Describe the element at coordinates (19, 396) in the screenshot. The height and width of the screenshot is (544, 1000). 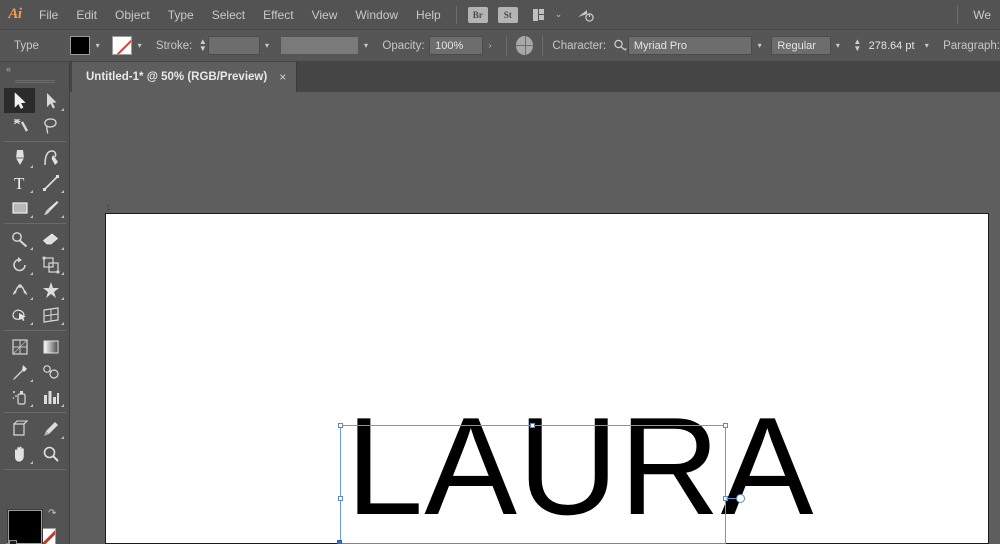
I see `symbol-sprayer-tool` at that location.